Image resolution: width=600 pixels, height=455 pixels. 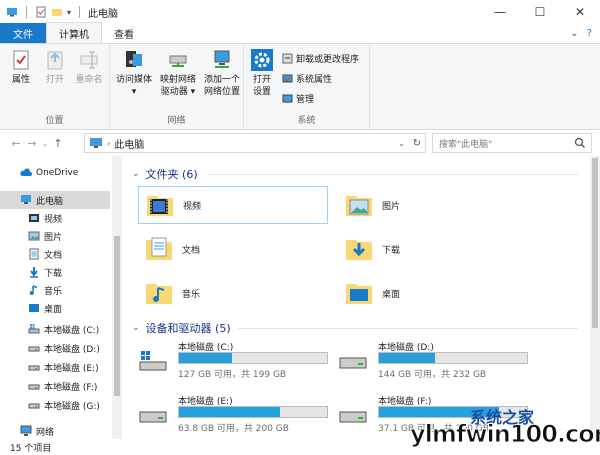 I want to click on system-properties-button: 系统属性, so click(x=307, y=78).